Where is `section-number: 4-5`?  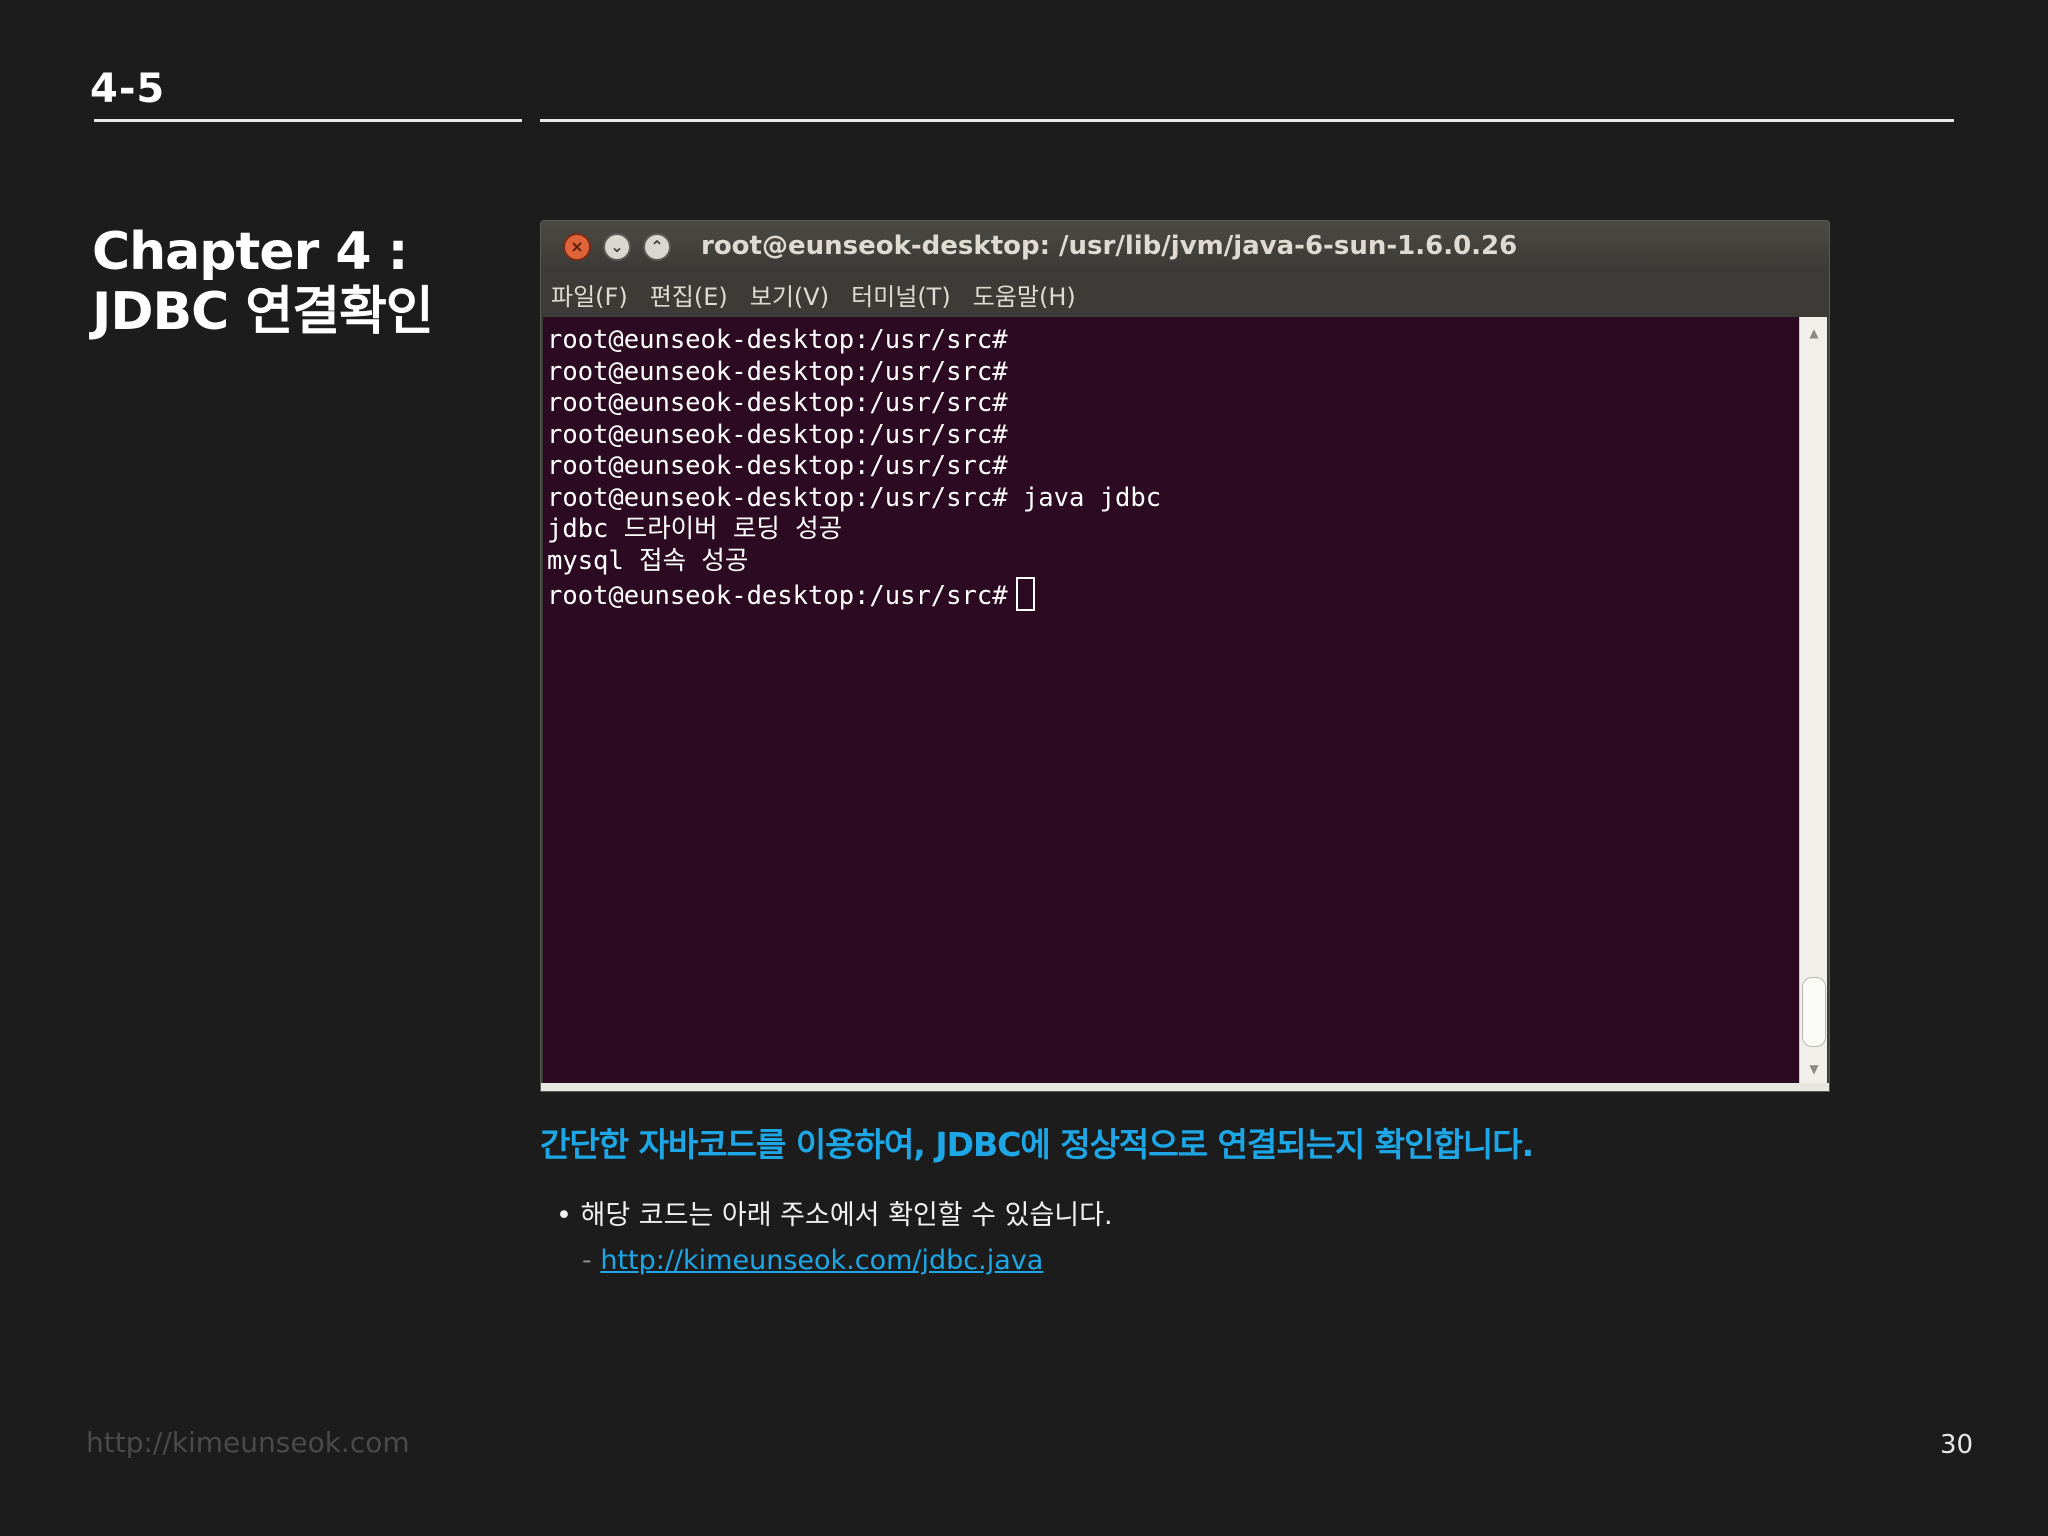 section-number: 4-5 is located at coordinates (128, 89).